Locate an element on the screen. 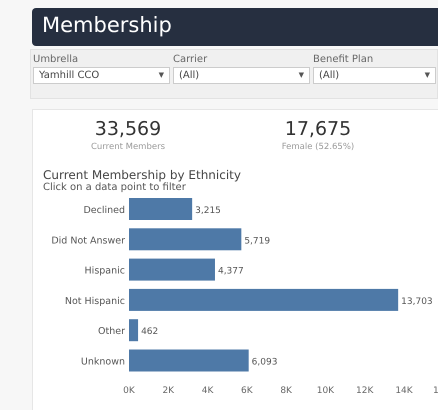 The height and width of the screenshot is (410, 438). axis-tick-label: 8K is located at coordinates (286, 391).